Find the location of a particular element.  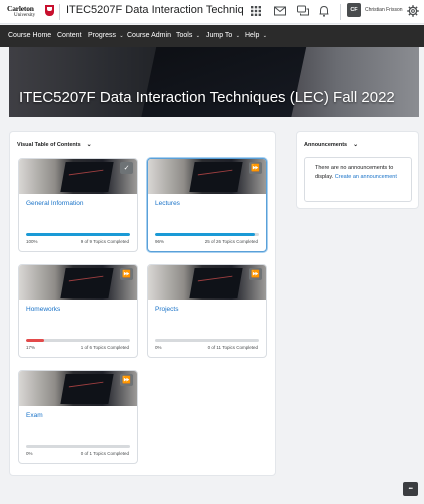

progress-percent: 96% is located at coordinates (160, 241).